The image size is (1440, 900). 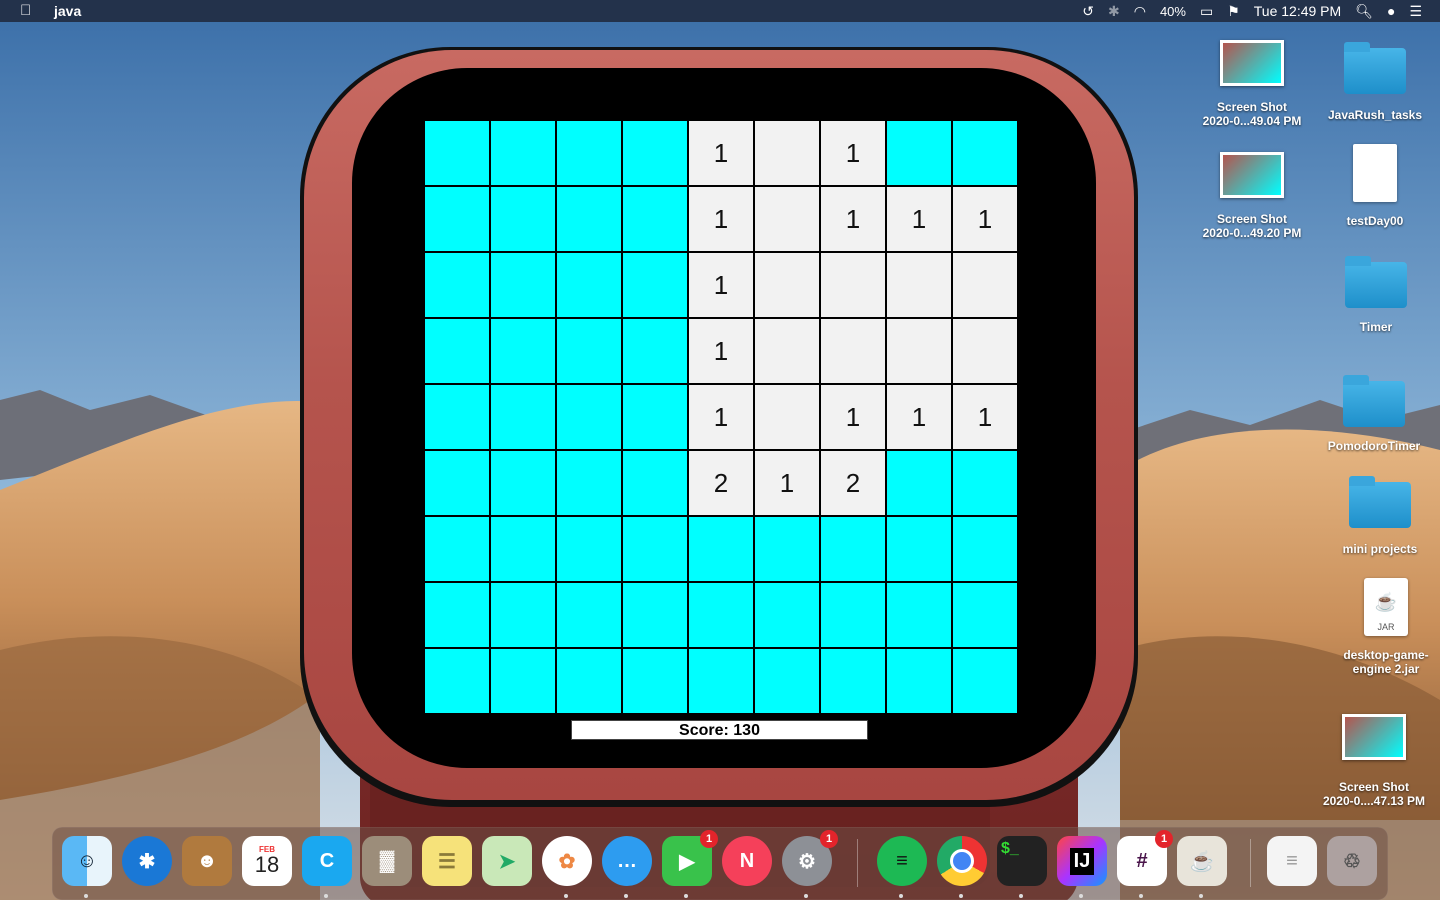 What do you see at coordinates (1022, 867) in the screenshot?
I see `terminal-icon: $_` at bounding box center [1022, 867].